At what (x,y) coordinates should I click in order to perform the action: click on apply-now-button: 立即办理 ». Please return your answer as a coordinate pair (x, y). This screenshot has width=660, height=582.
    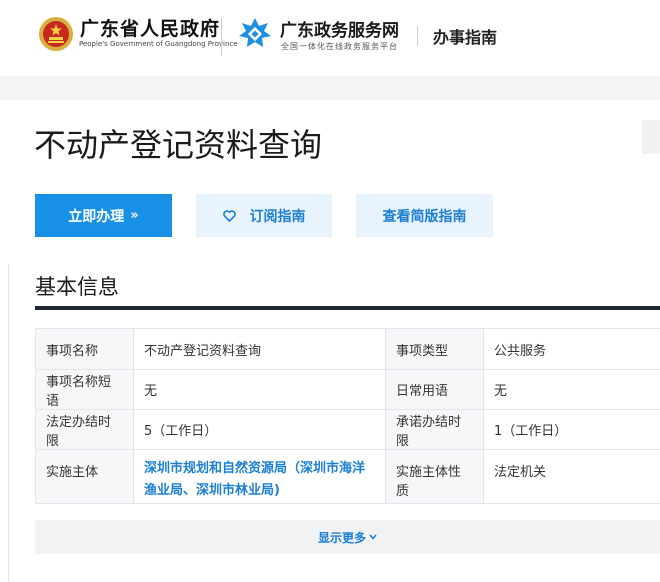
    Looking at the image, I should click on (103, 215).